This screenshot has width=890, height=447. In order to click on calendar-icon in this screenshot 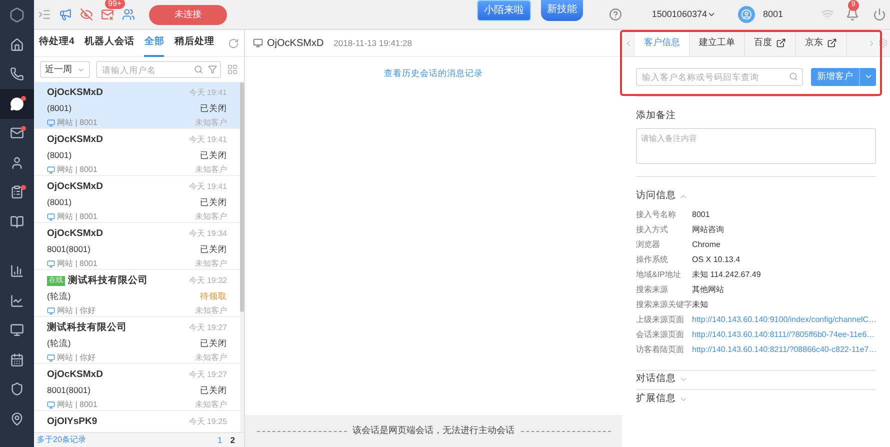, I will do `click(17, 359)`.